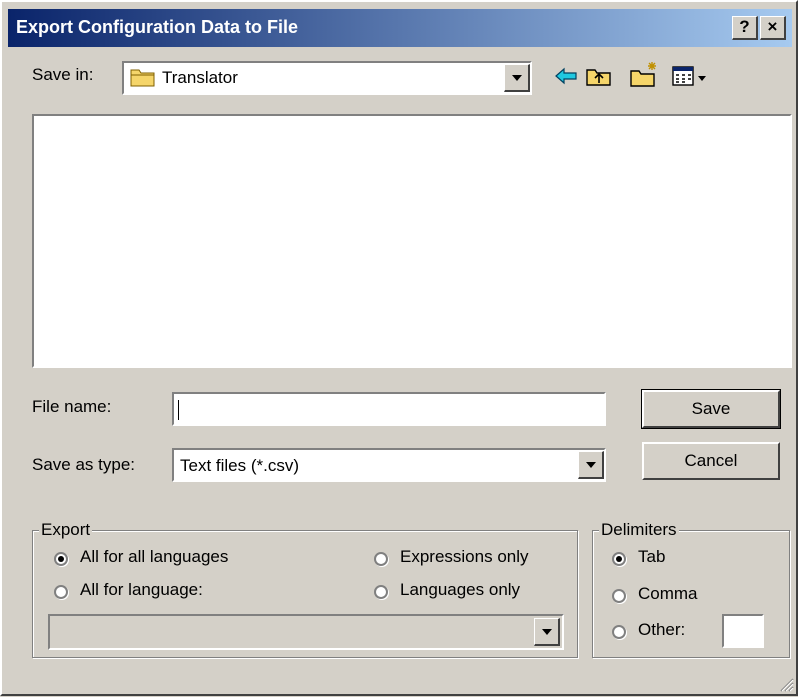 This screenshot has width=798, height=697. I want to click on save-as-type-label: Save as type:, so click(84, 464).